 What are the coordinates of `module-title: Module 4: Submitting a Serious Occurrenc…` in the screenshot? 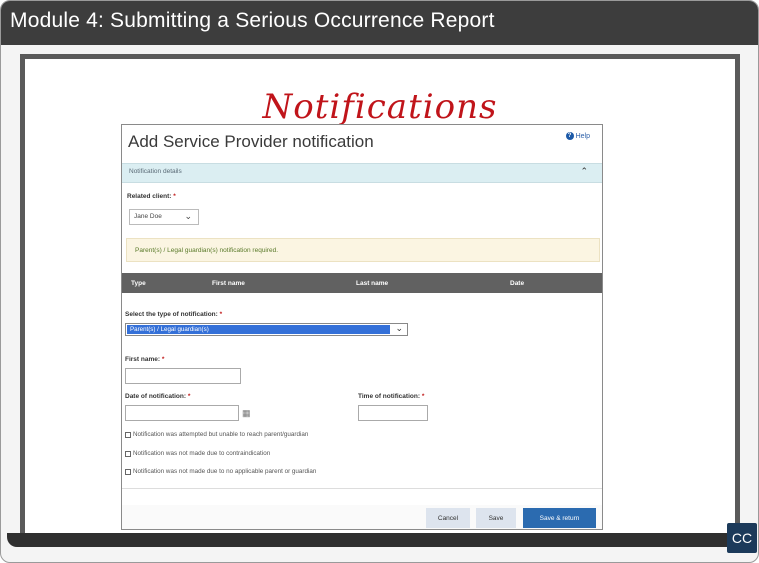 It's located at (252, 20).